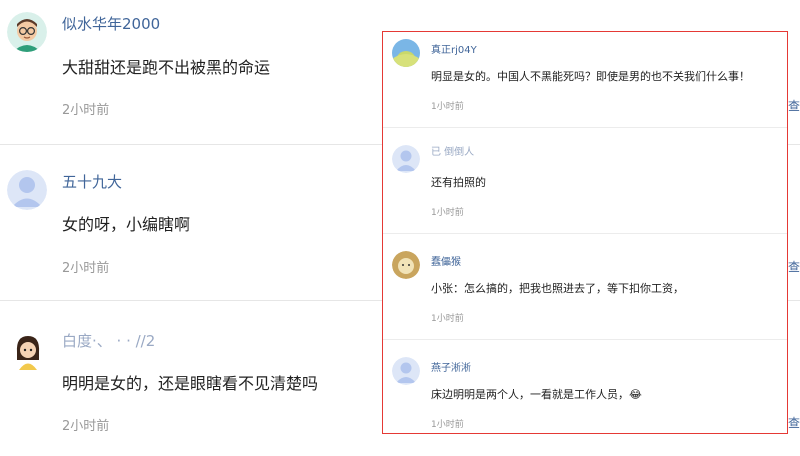 Image resolution: width=800 pixels, height=456 pixels. Describe the element at coordinates (454, 48) in the screenshot. I see `reply-username: 真正rj04Y` at that location.